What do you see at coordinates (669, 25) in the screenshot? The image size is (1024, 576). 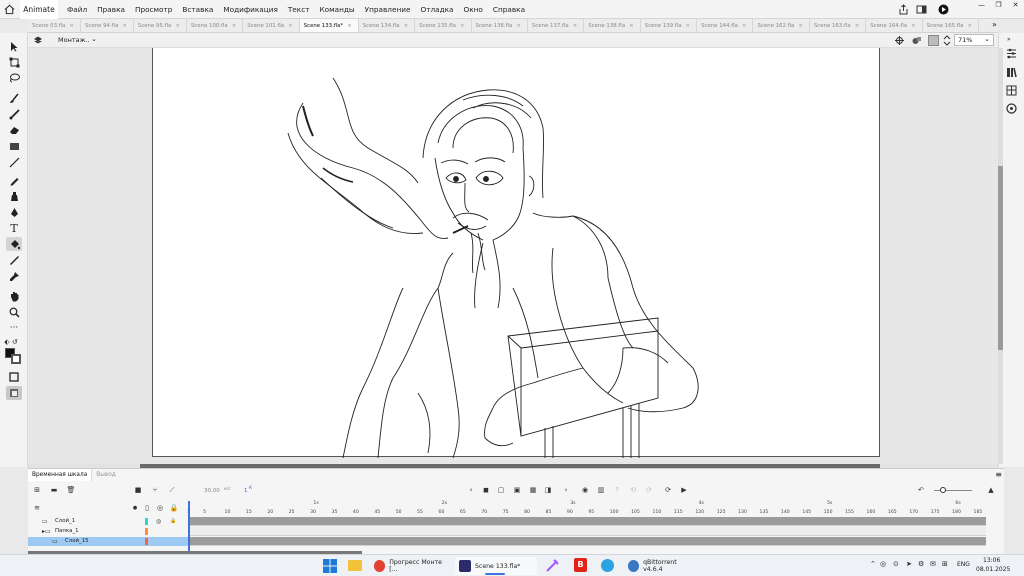 I see `document-tab: Scene 139.fla ×` at bounding box center [669, 25].